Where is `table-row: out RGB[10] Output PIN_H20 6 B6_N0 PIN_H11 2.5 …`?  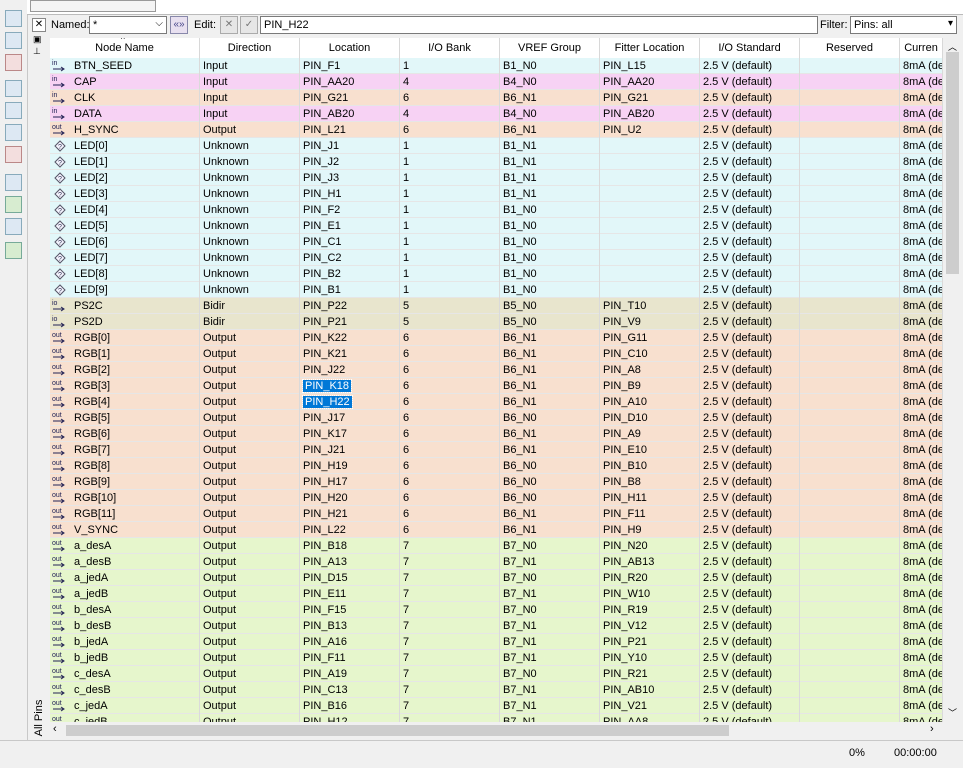
table-row: out RGB[10] Output PIN_H20 6 B6_N0 PIN_H11 2.5 … is located at coordinates (496, 498).